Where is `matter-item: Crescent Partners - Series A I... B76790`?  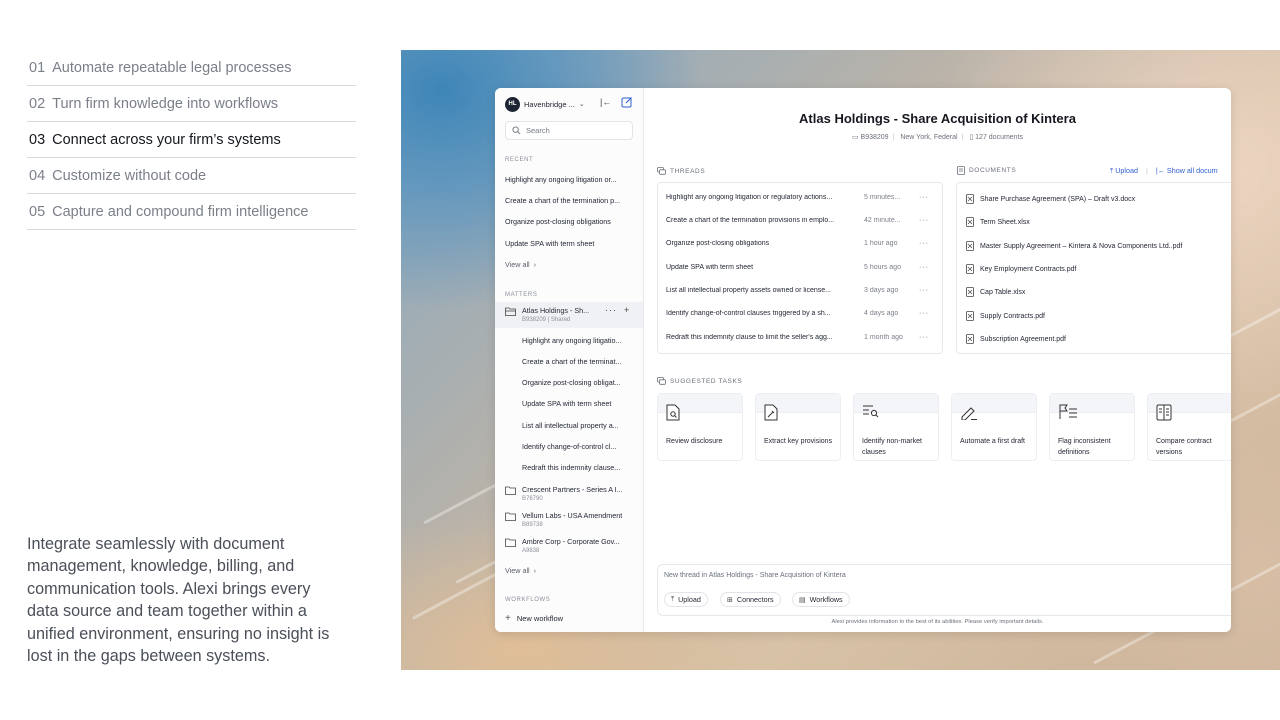 matter-item: Crescent Partners - Series A I... B76790 is located at coordinates (568, 493).